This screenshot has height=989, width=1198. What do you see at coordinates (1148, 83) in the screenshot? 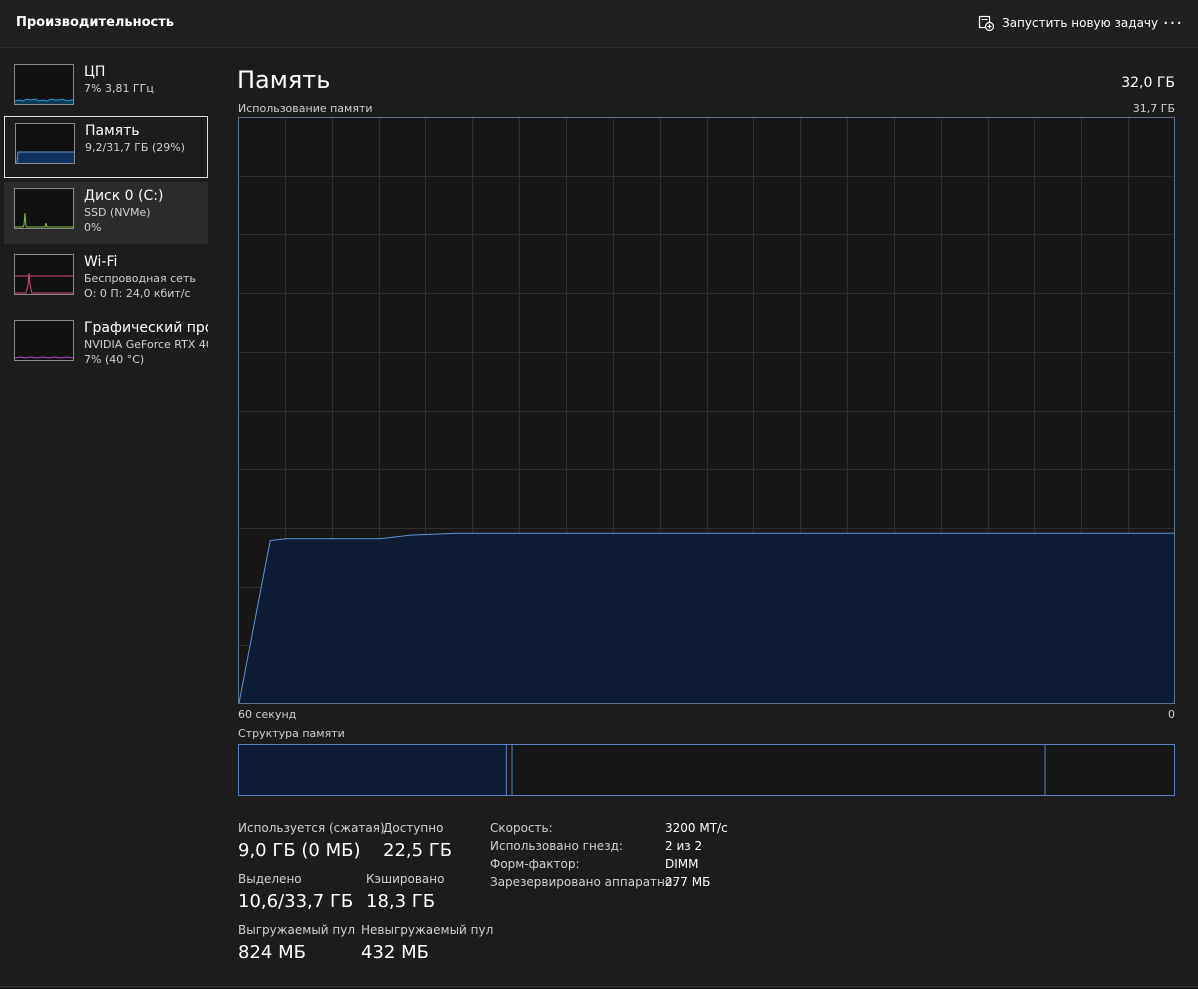
I see `total-memory: 32,0 ГБ` at bounding box center [1148, 83].